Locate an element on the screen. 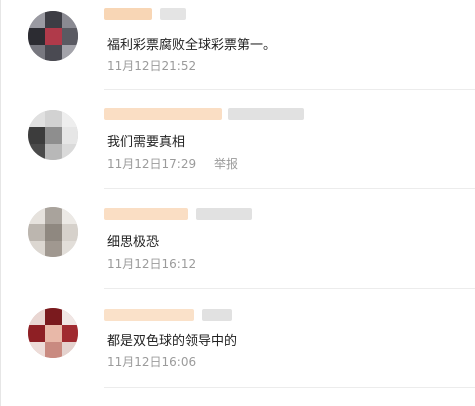 This screenshot has height=406, width=475. comment-text: 福利彩票腐败全球彩票第一。 is located at coordinates (192, 45).